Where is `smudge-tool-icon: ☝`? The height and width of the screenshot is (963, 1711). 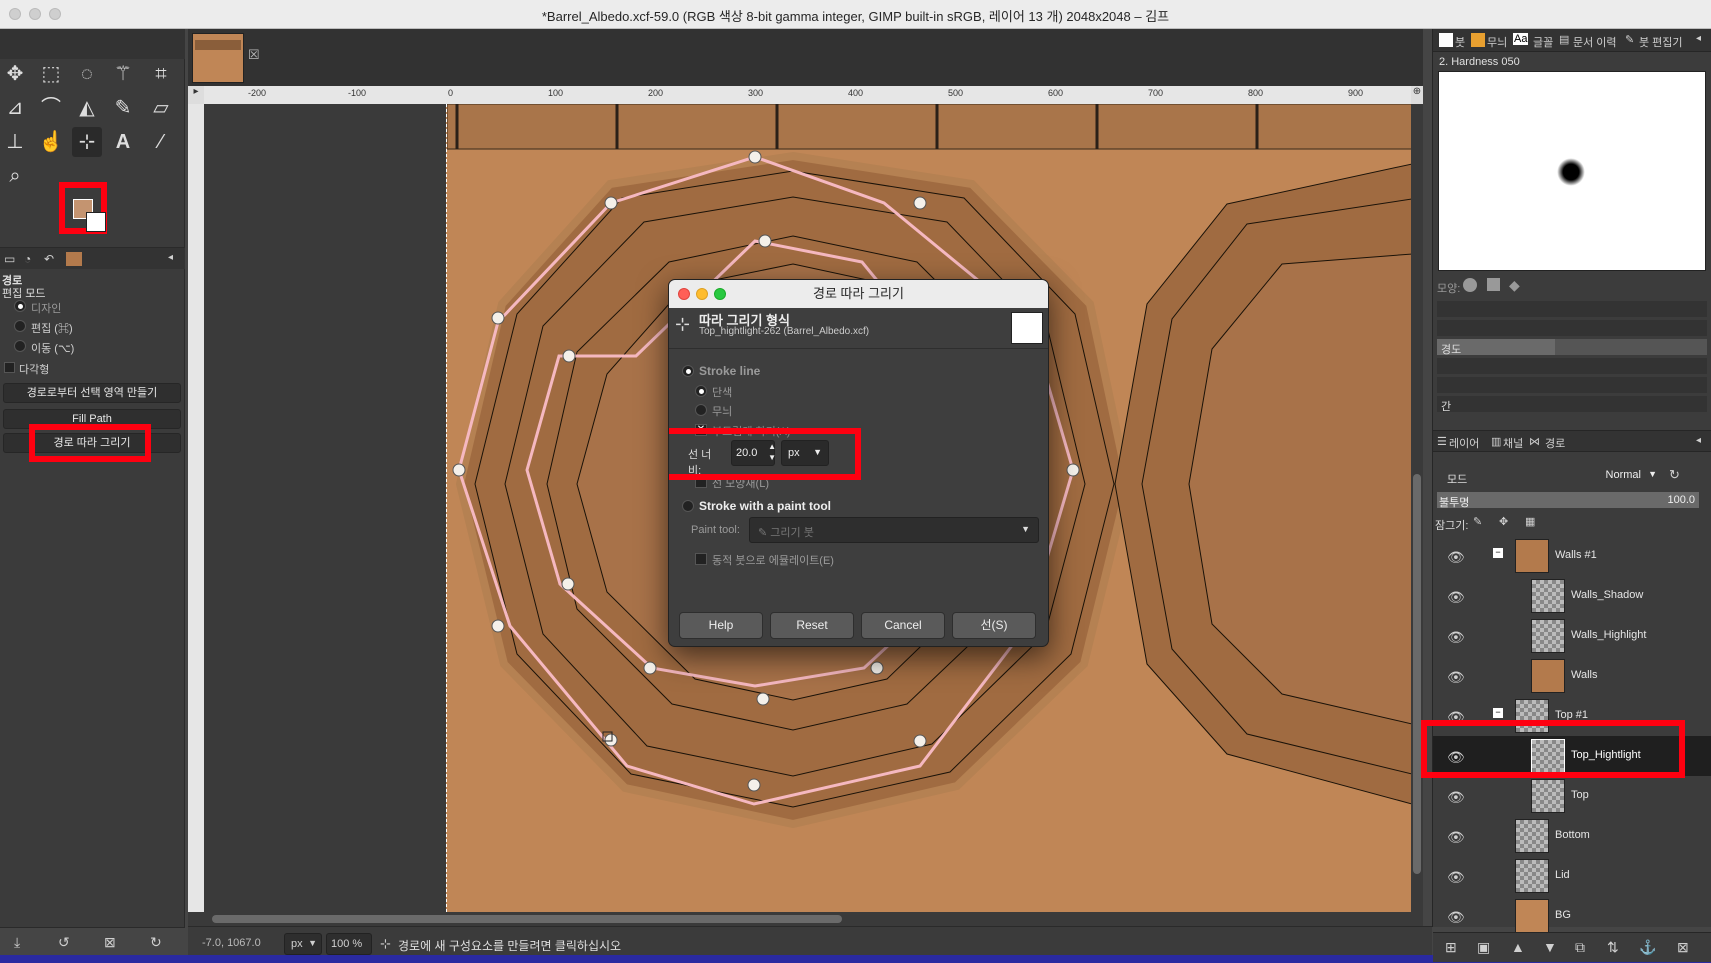 smudge-tool-icon: ☝ is located at coordinates (51, 142).